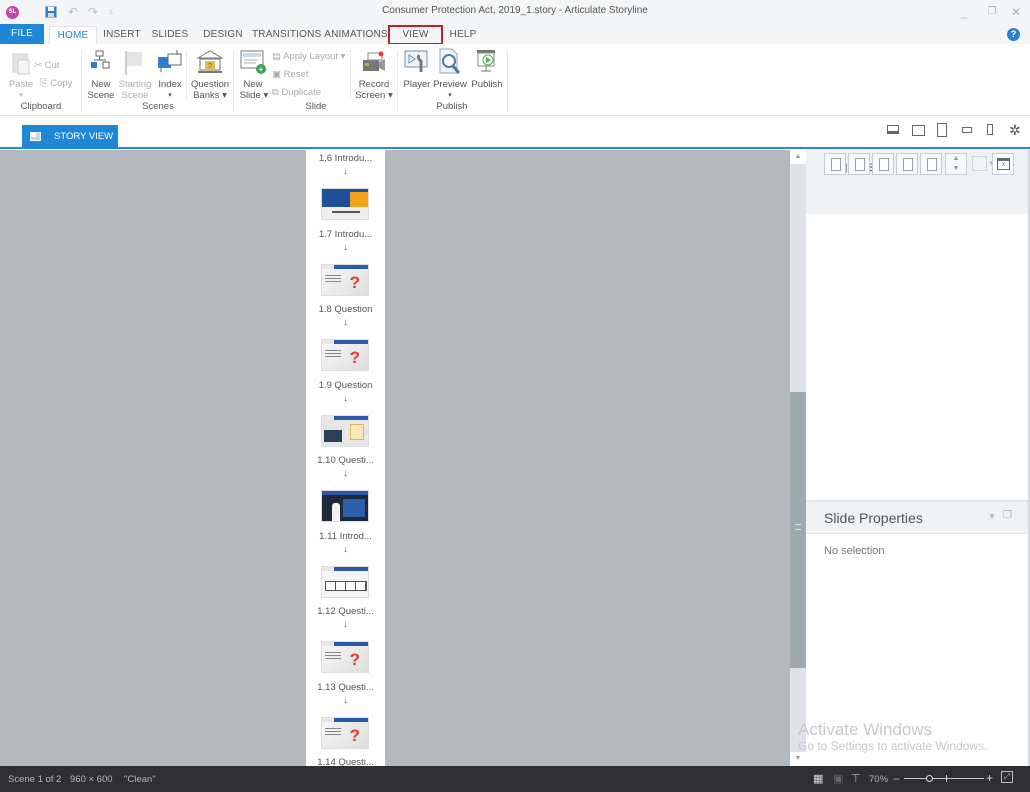 This screenshot has width=1030, height=792. Describe the element at coordinates (170, 61) in the screenshot. I see `index-icon` at that location.